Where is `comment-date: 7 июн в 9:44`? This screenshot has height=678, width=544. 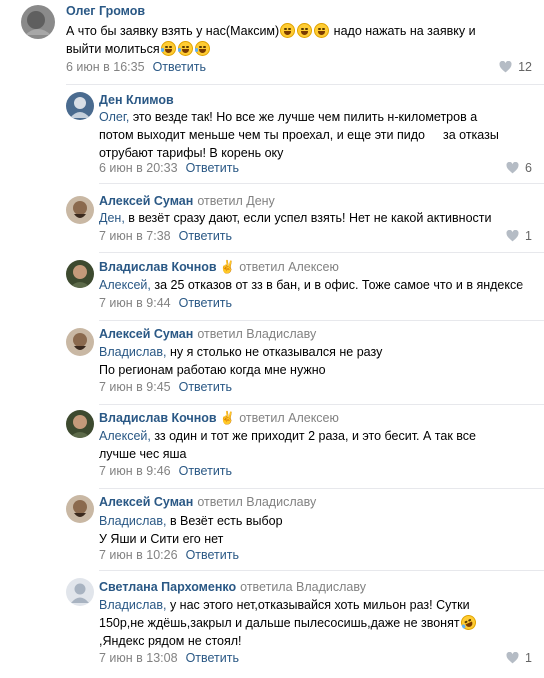 comment-date: 7 июн в 9:44 is located at coordinates (135, 303).